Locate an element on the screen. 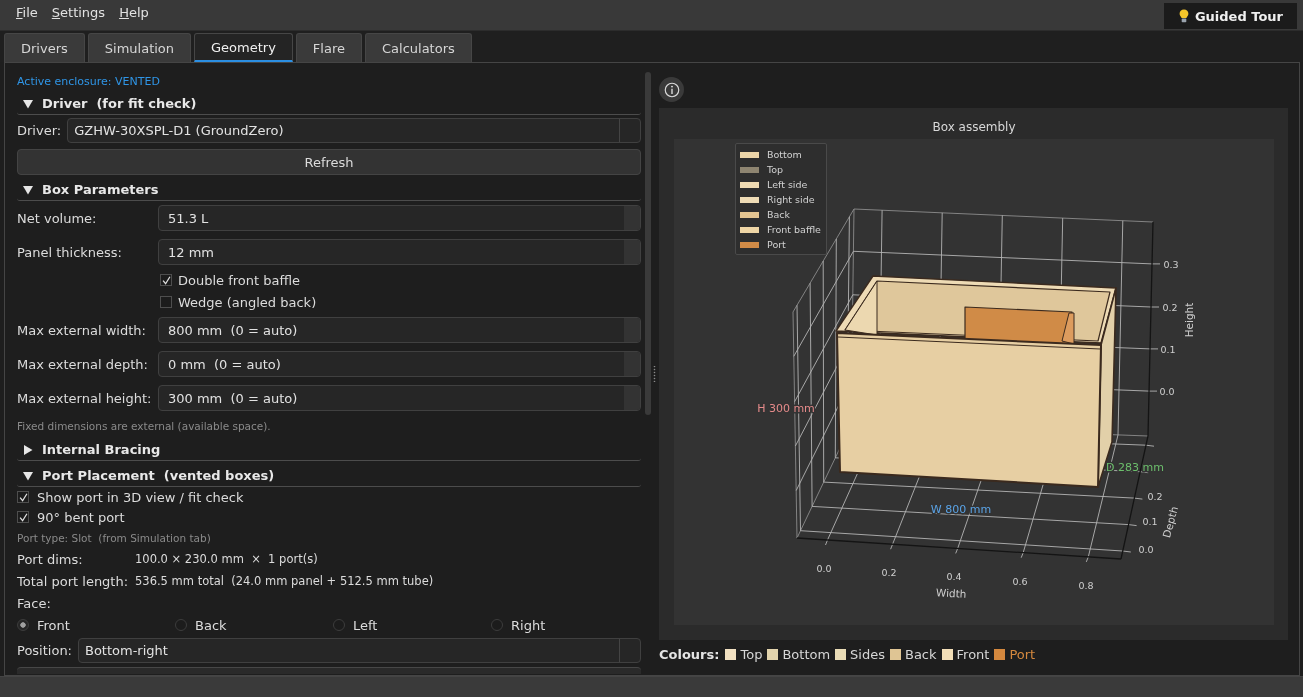  splitter-handle is located at coordinates (654, 374).